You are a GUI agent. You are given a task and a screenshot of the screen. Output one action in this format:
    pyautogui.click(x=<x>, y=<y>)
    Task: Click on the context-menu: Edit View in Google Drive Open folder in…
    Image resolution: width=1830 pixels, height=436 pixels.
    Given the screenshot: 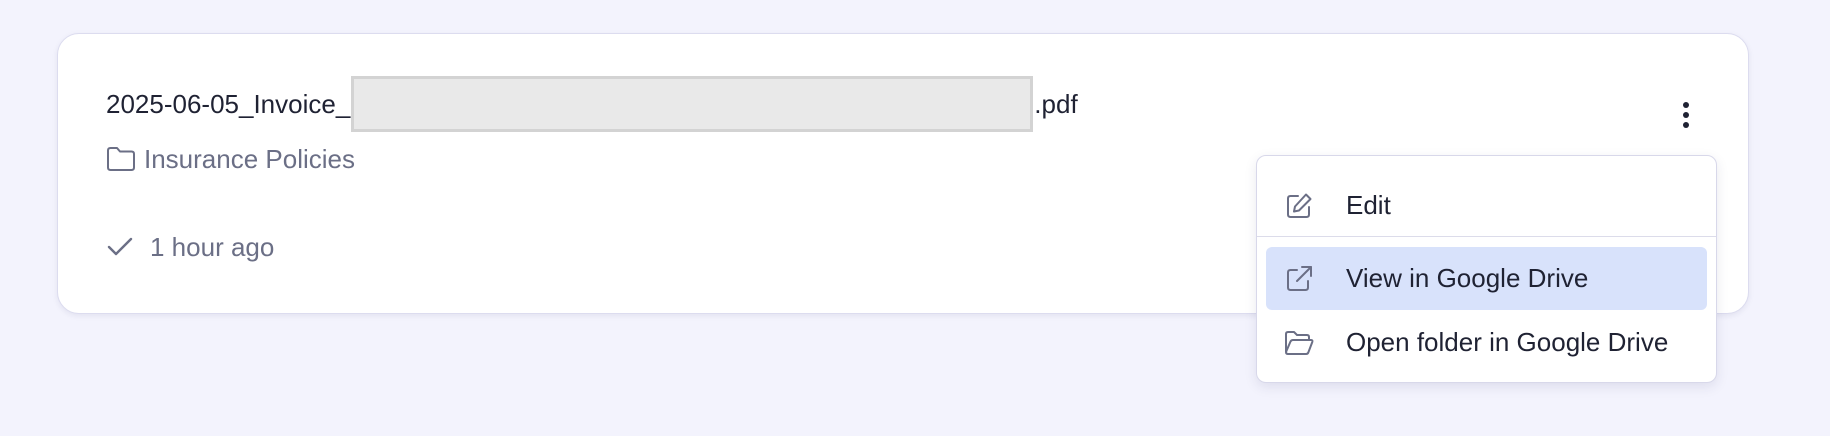 What is the action you would take?
    pyautogui.click(x=1486, y=269)
    